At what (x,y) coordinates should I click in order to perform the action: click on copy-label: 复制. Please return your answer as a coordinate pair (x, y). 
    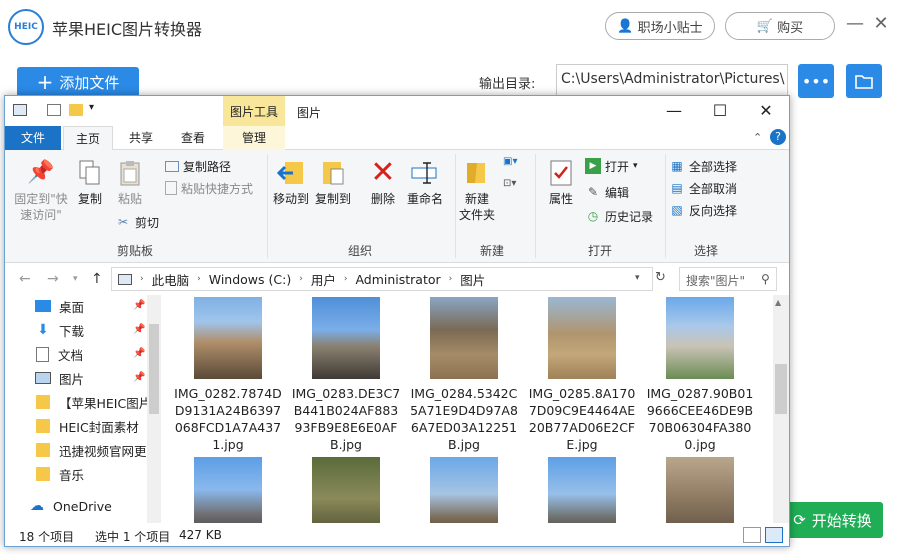
    Looking at the image, I should click on (89, 199).